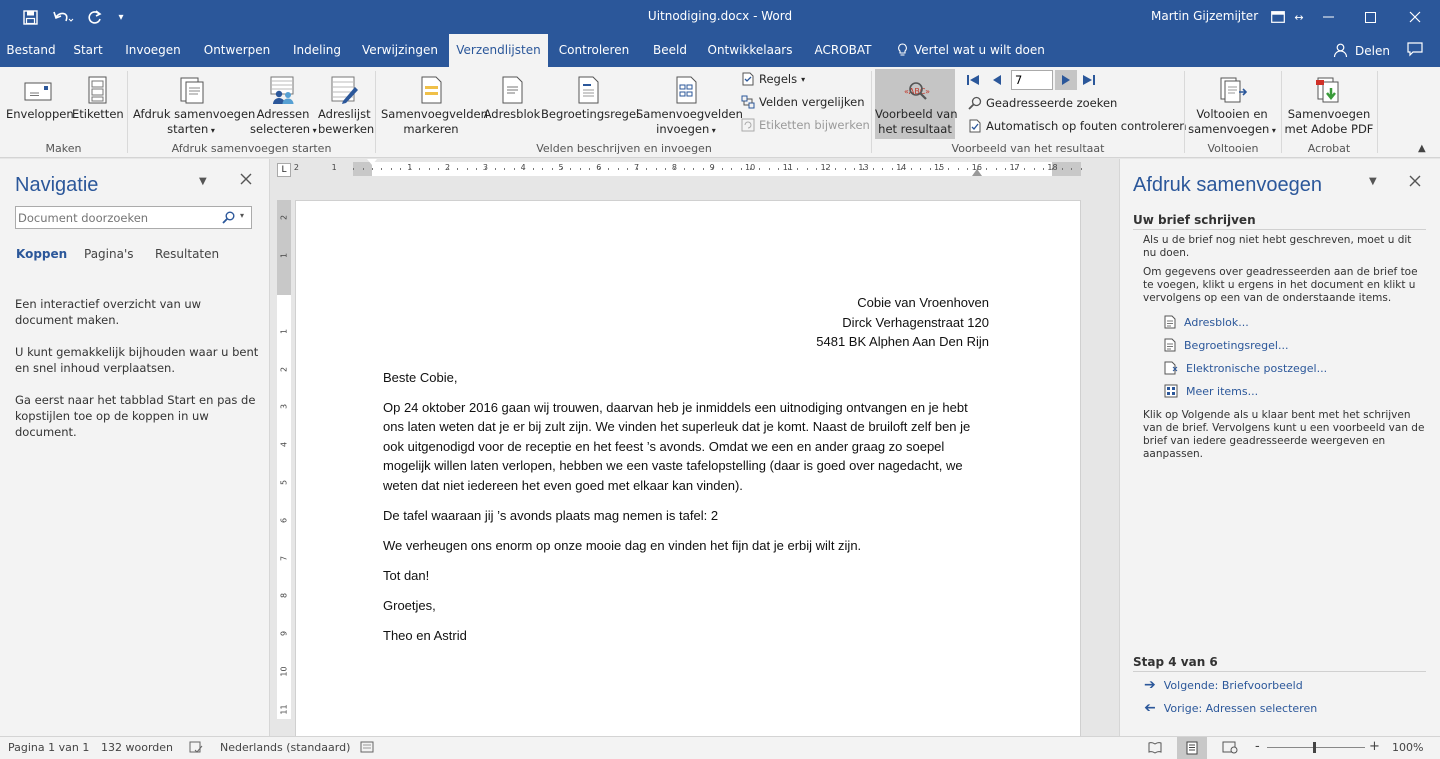 The image size is (1440, 759). What do you see at coordinates (803, 102) in the screenshot?
I see `velden-vergelijken-button: Velden vergelijken` at bounding box center [803, 102].